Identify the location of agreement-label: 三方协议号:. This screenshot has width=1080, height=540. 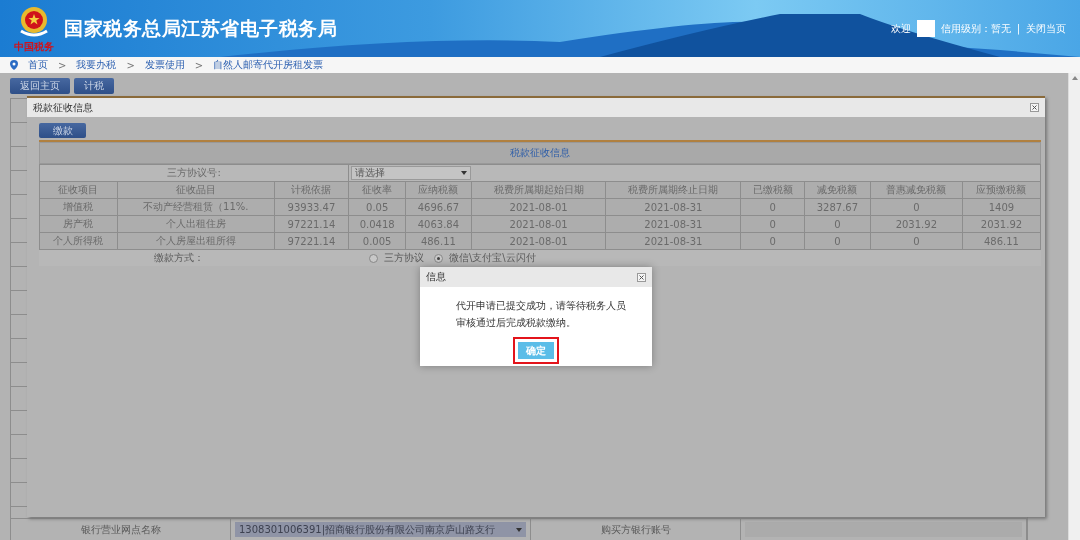
(194, 173).